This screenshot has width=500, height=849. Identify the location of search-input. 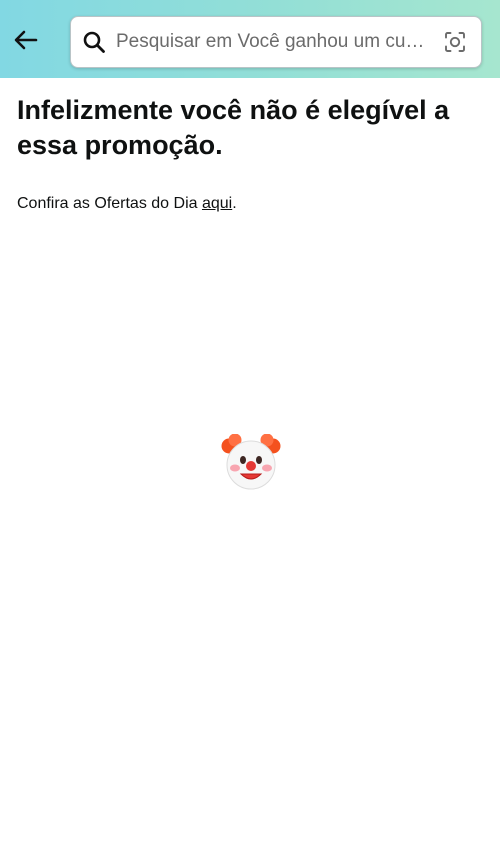
(275, 42).